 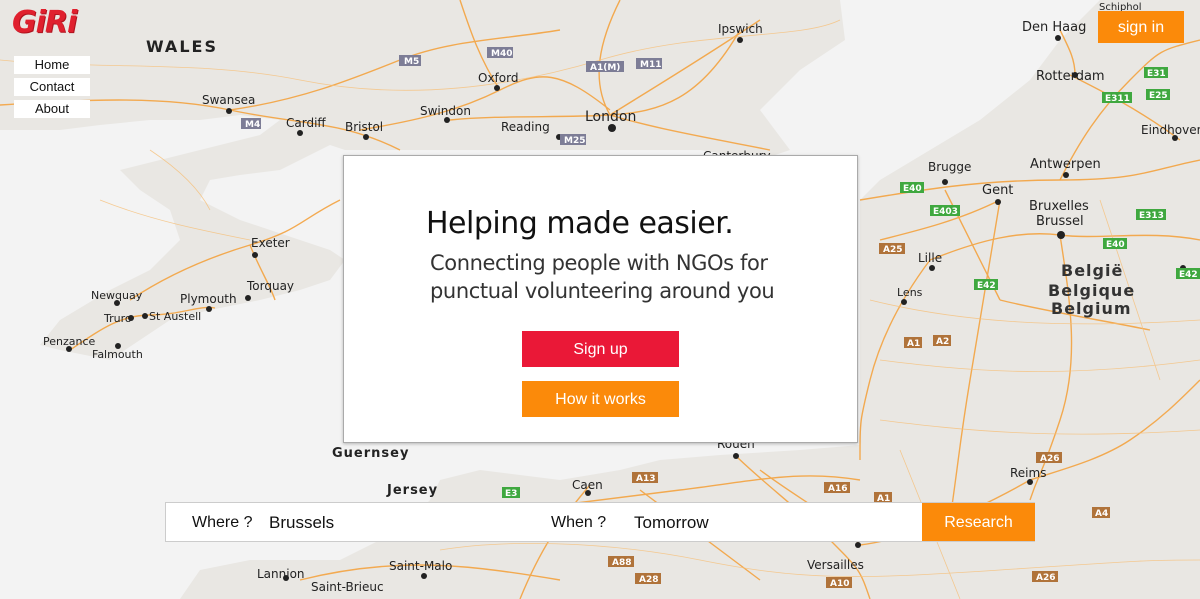 I want to click on main-nav: Home Contact About, so click(x=52, y=89).